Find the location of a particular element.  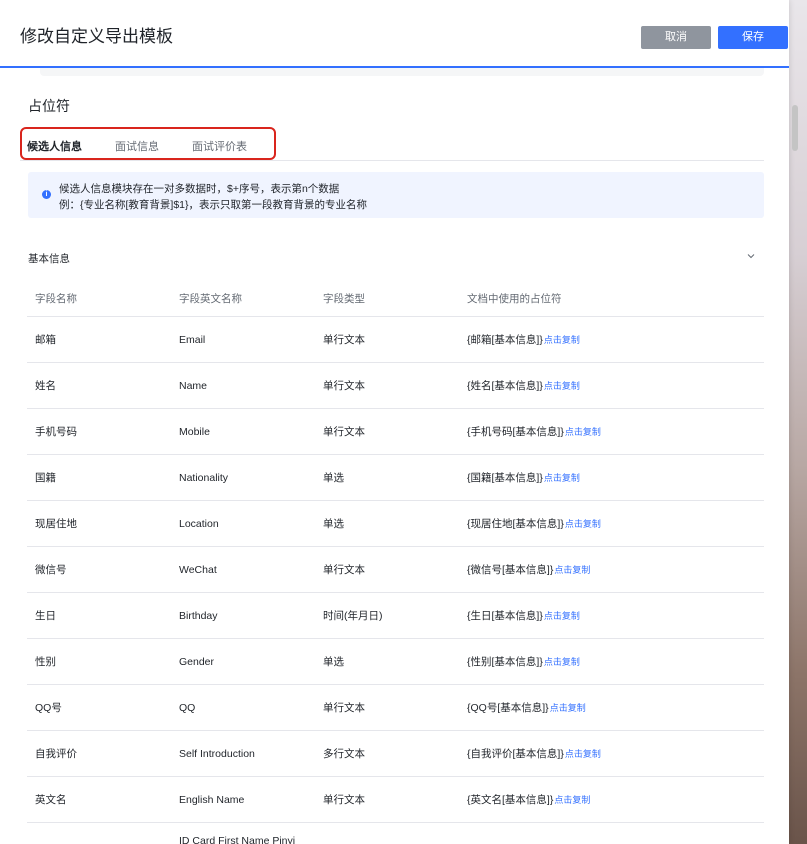

cell-placeholder: {现居住地[基本信息]} 点击复制 is located at coordinates (534, 523).